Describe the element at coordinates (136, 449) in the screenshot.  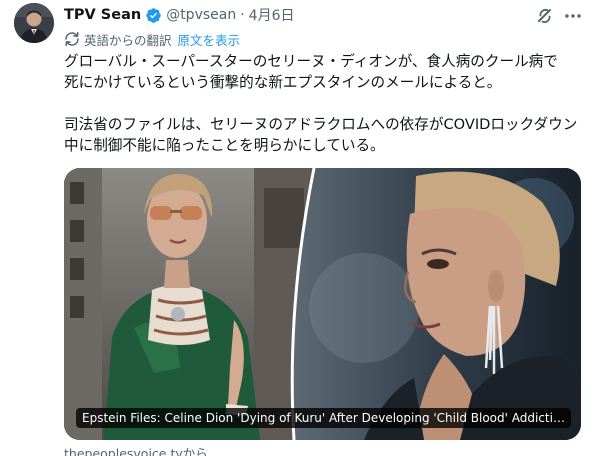
I see `link-source: thepeoplesvoice.tvから` at that location.